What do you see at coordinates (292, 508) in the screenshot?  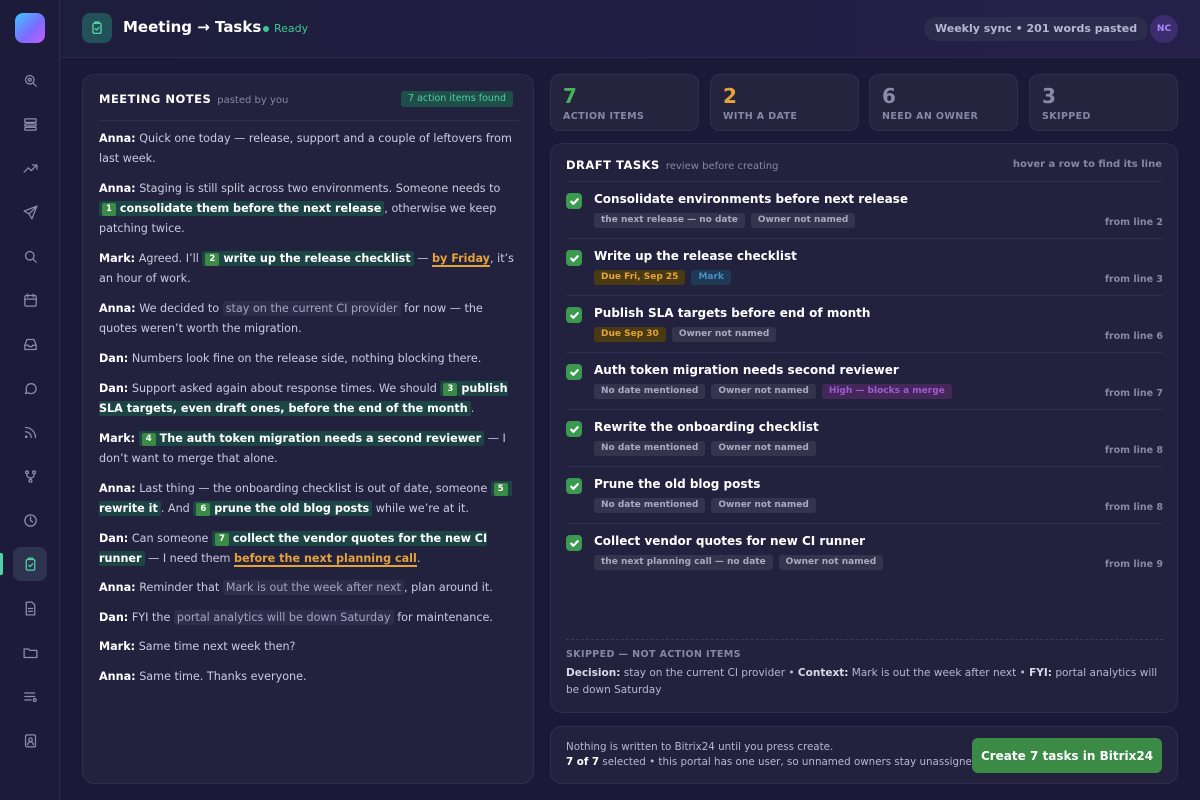 I see `action-text: prune the old blog posts` at bounding box center [292, 508].